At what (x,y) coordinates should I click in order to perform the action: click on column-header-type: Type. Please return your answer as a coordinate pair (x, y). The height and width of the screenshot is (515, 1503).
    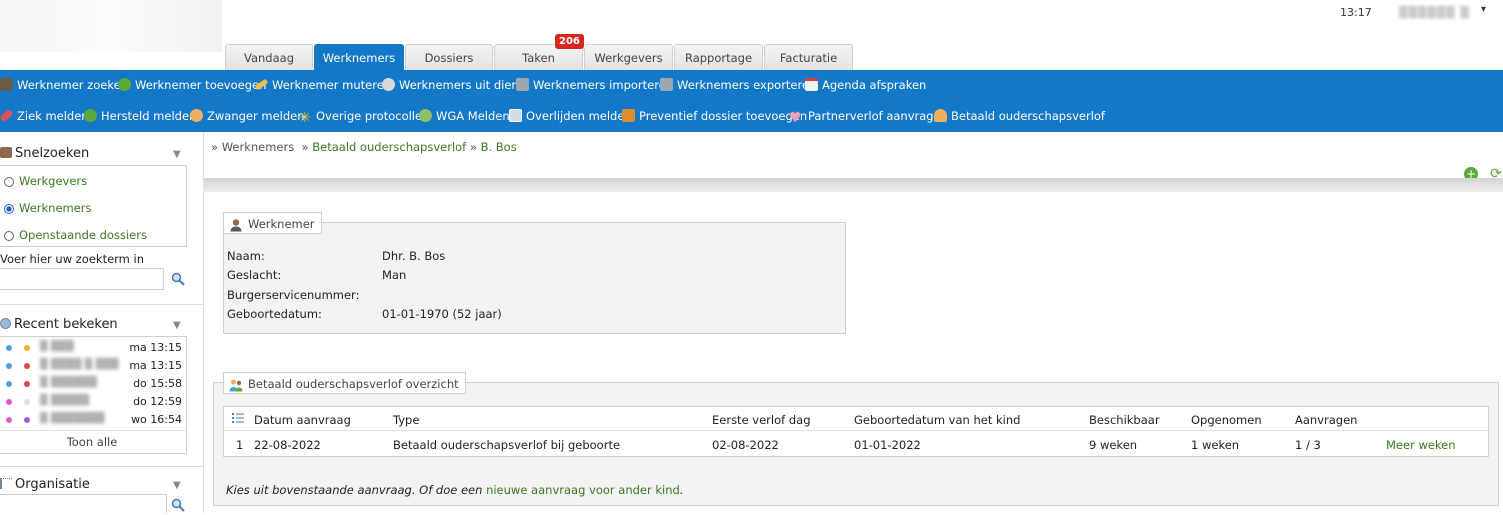
    Looking at the image, I should click on (406, 420).